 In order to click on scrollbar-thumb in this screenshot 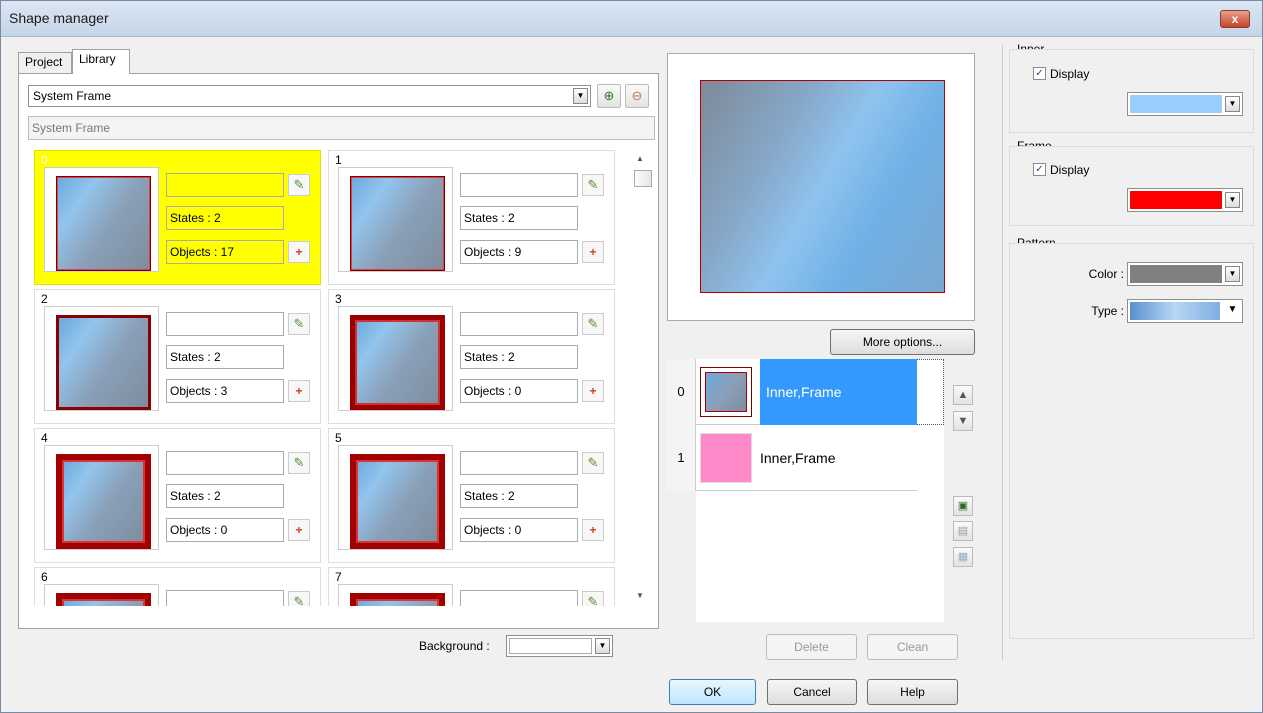, I will do `click(643, 178)`.